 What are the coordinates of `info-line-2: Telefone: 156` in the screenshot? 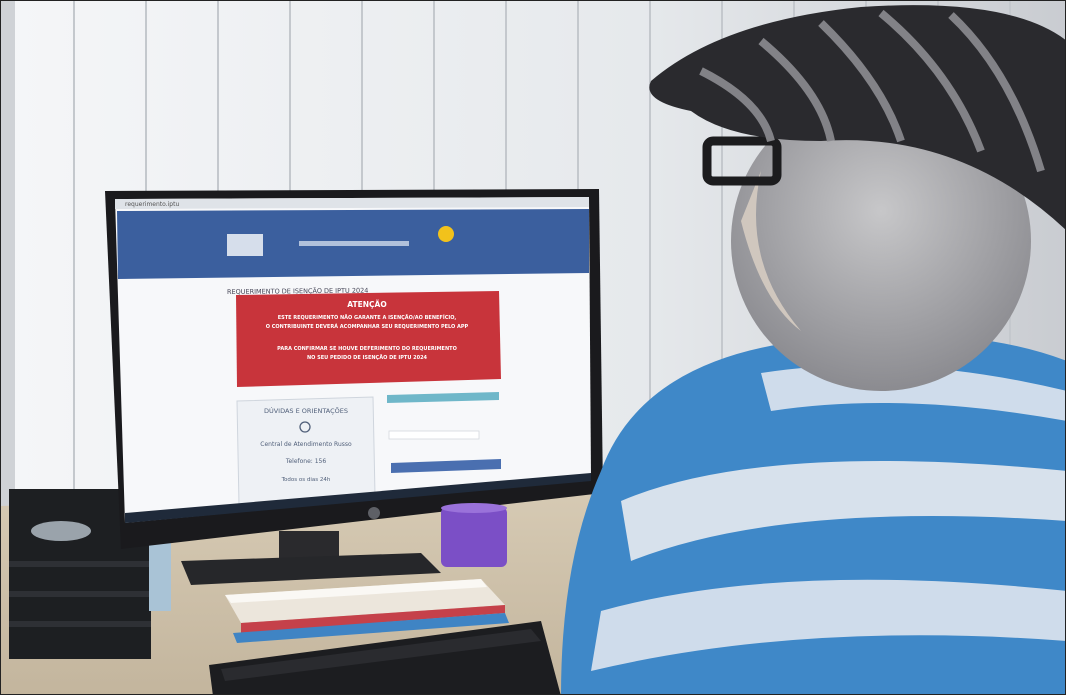 It's located at (306, 461).